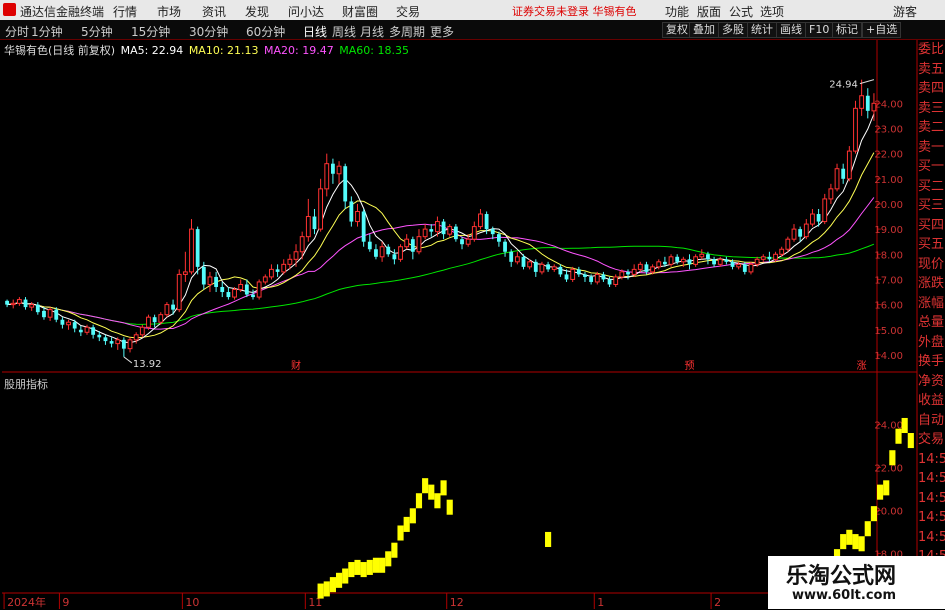  Describe the element at coordinates (442, 31) in the screenshot. I see `period-tab-more: 更多` at that location.